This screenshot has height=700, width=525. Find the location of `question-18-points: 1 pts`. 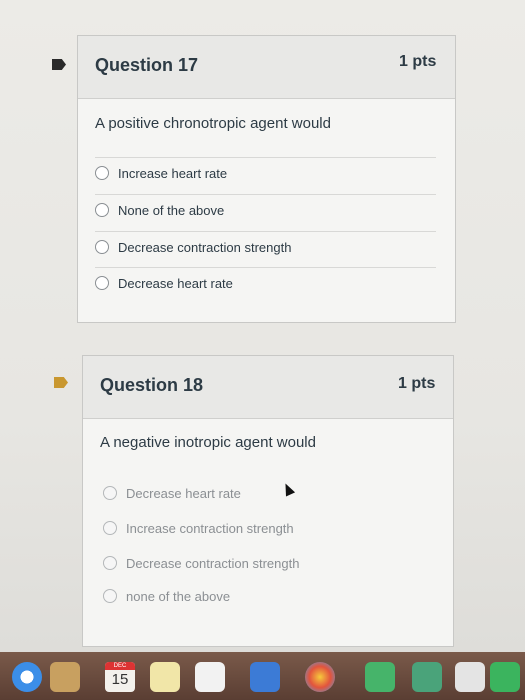

question-18-points: 1 pts is located at coordinates (417, 383).